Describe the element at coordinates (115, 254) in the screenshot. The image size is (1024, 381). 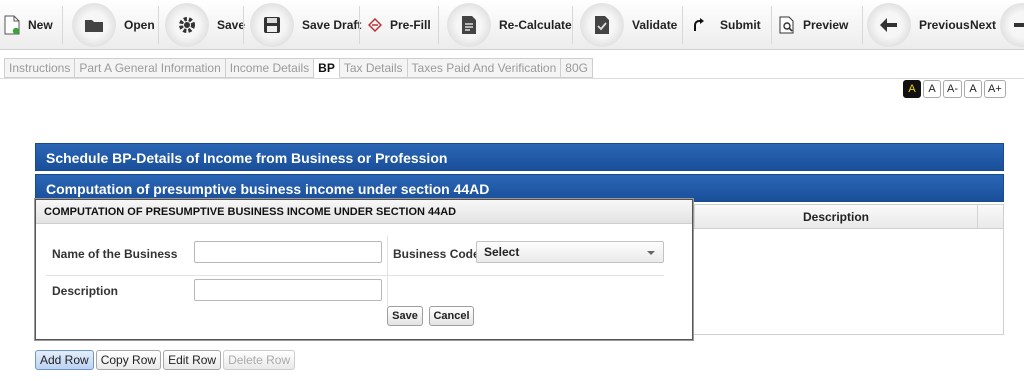
I see `name-of-business-label: Name of the Business` at that location.